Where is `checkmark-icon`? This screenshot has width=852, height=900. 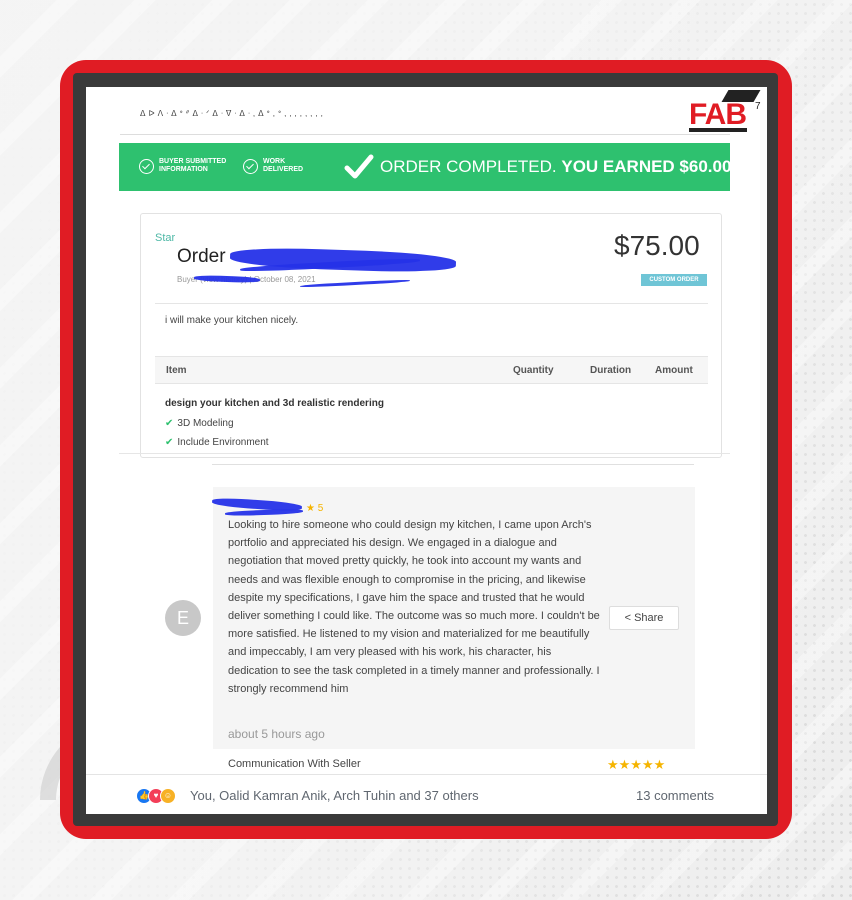
checkmark-icon is located at coordinates (359, 166).